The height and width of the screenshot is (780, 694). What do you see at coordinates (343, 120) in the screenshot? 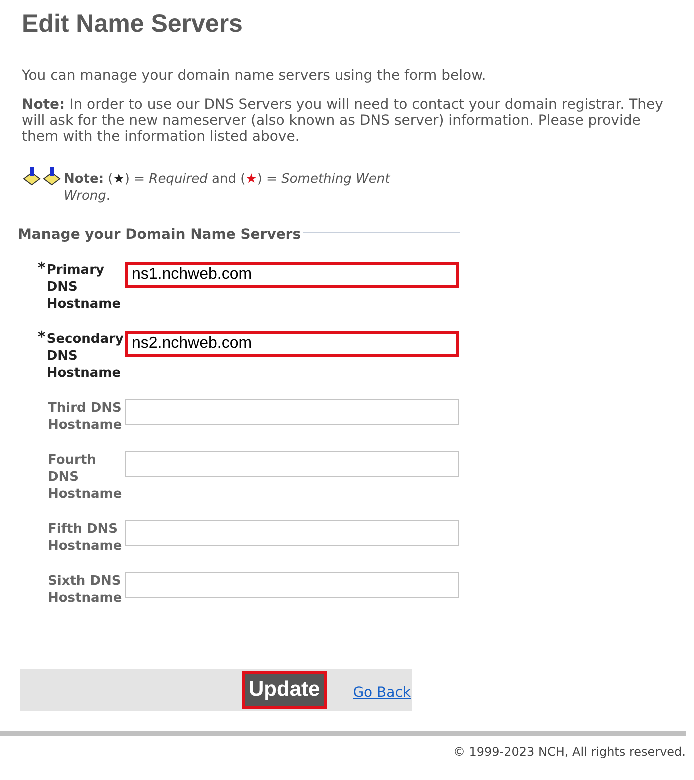
I see `note-text: Note: In order to use our DNS Servers you will need to contact your domain registrar. They will ask for the new nameserver (also known as DNS server) information. Please provide them with the information listed above.` at bounding box center [343, 120].